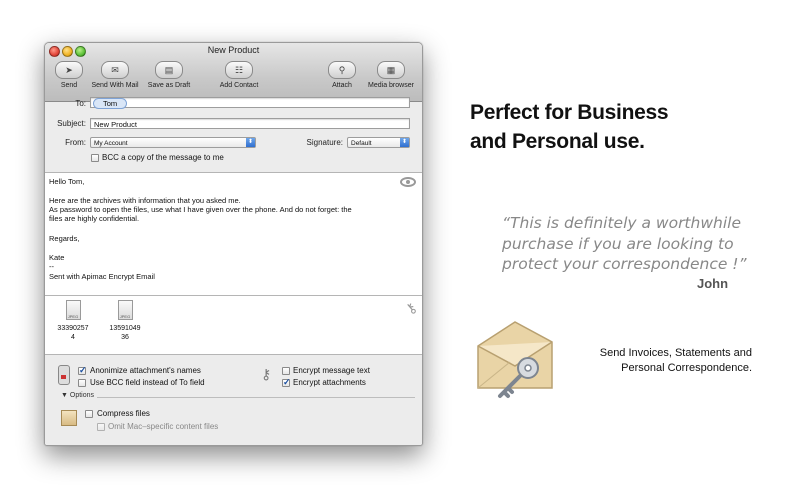  Describe the element at coordinates (378, 142) in the screenshot. I see `signature-select: Default ⬍` at that location.